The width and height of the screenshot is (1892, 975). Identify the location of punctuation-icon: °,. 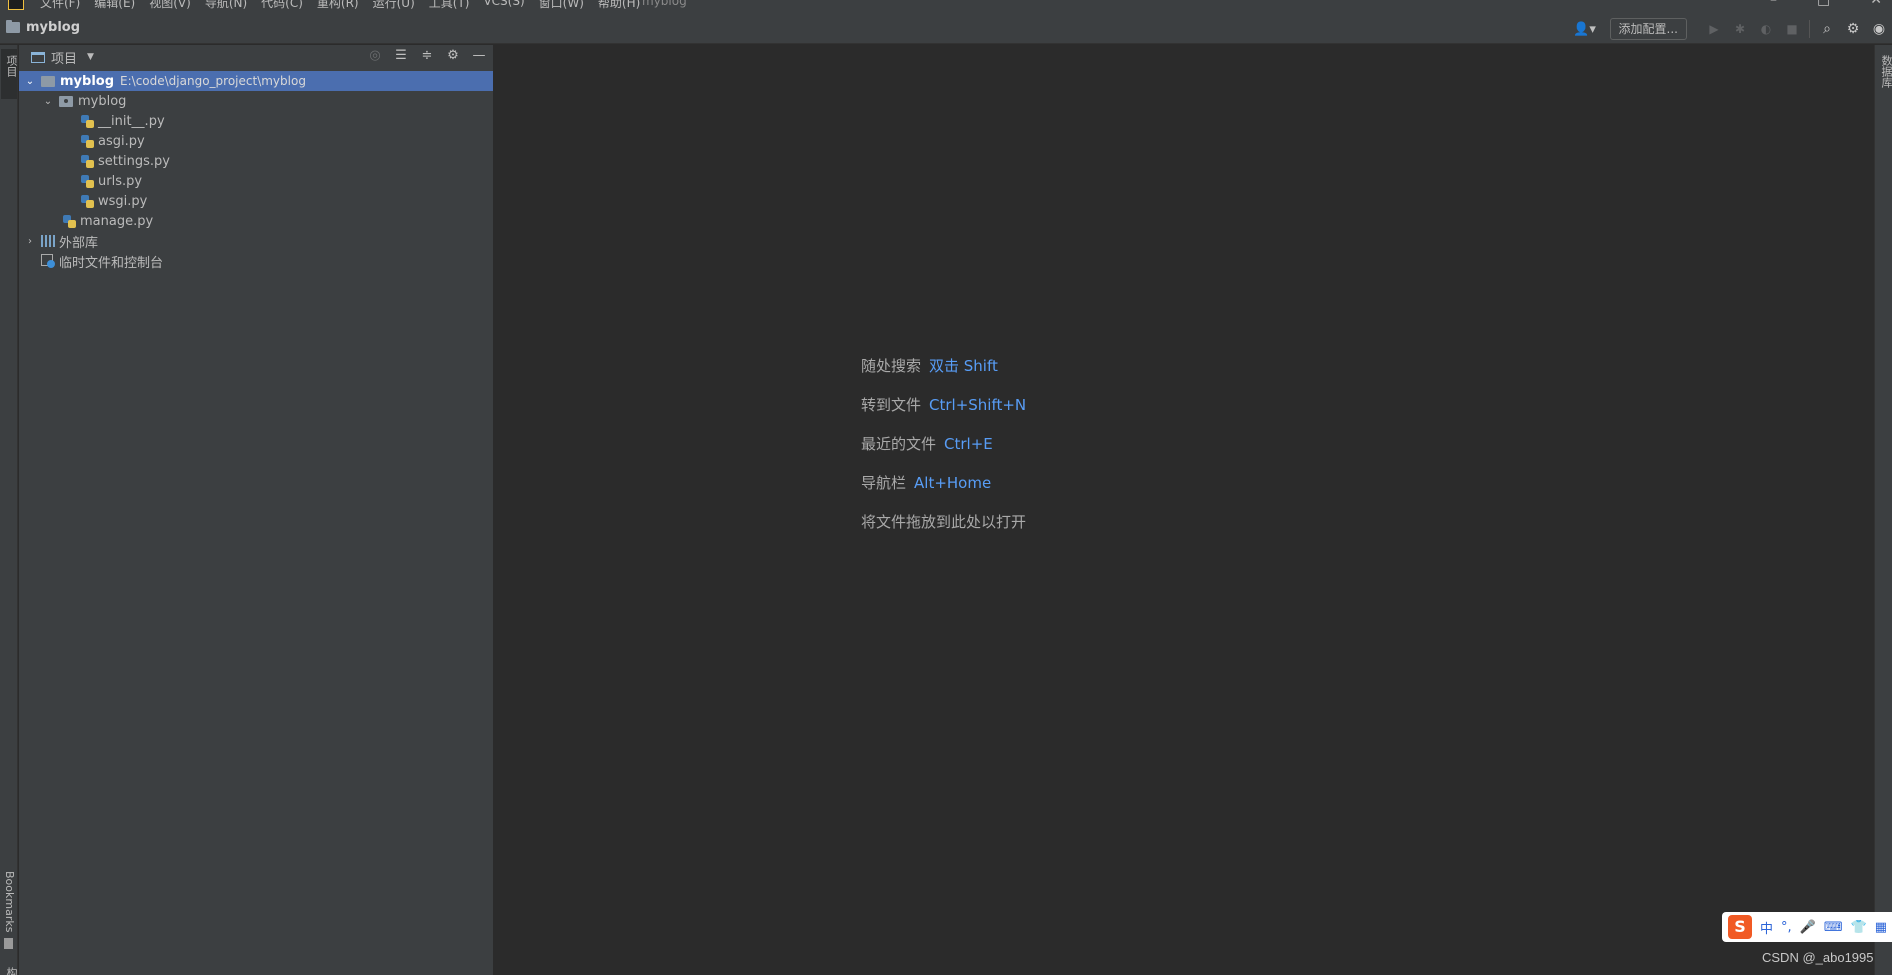
(1786, 927).